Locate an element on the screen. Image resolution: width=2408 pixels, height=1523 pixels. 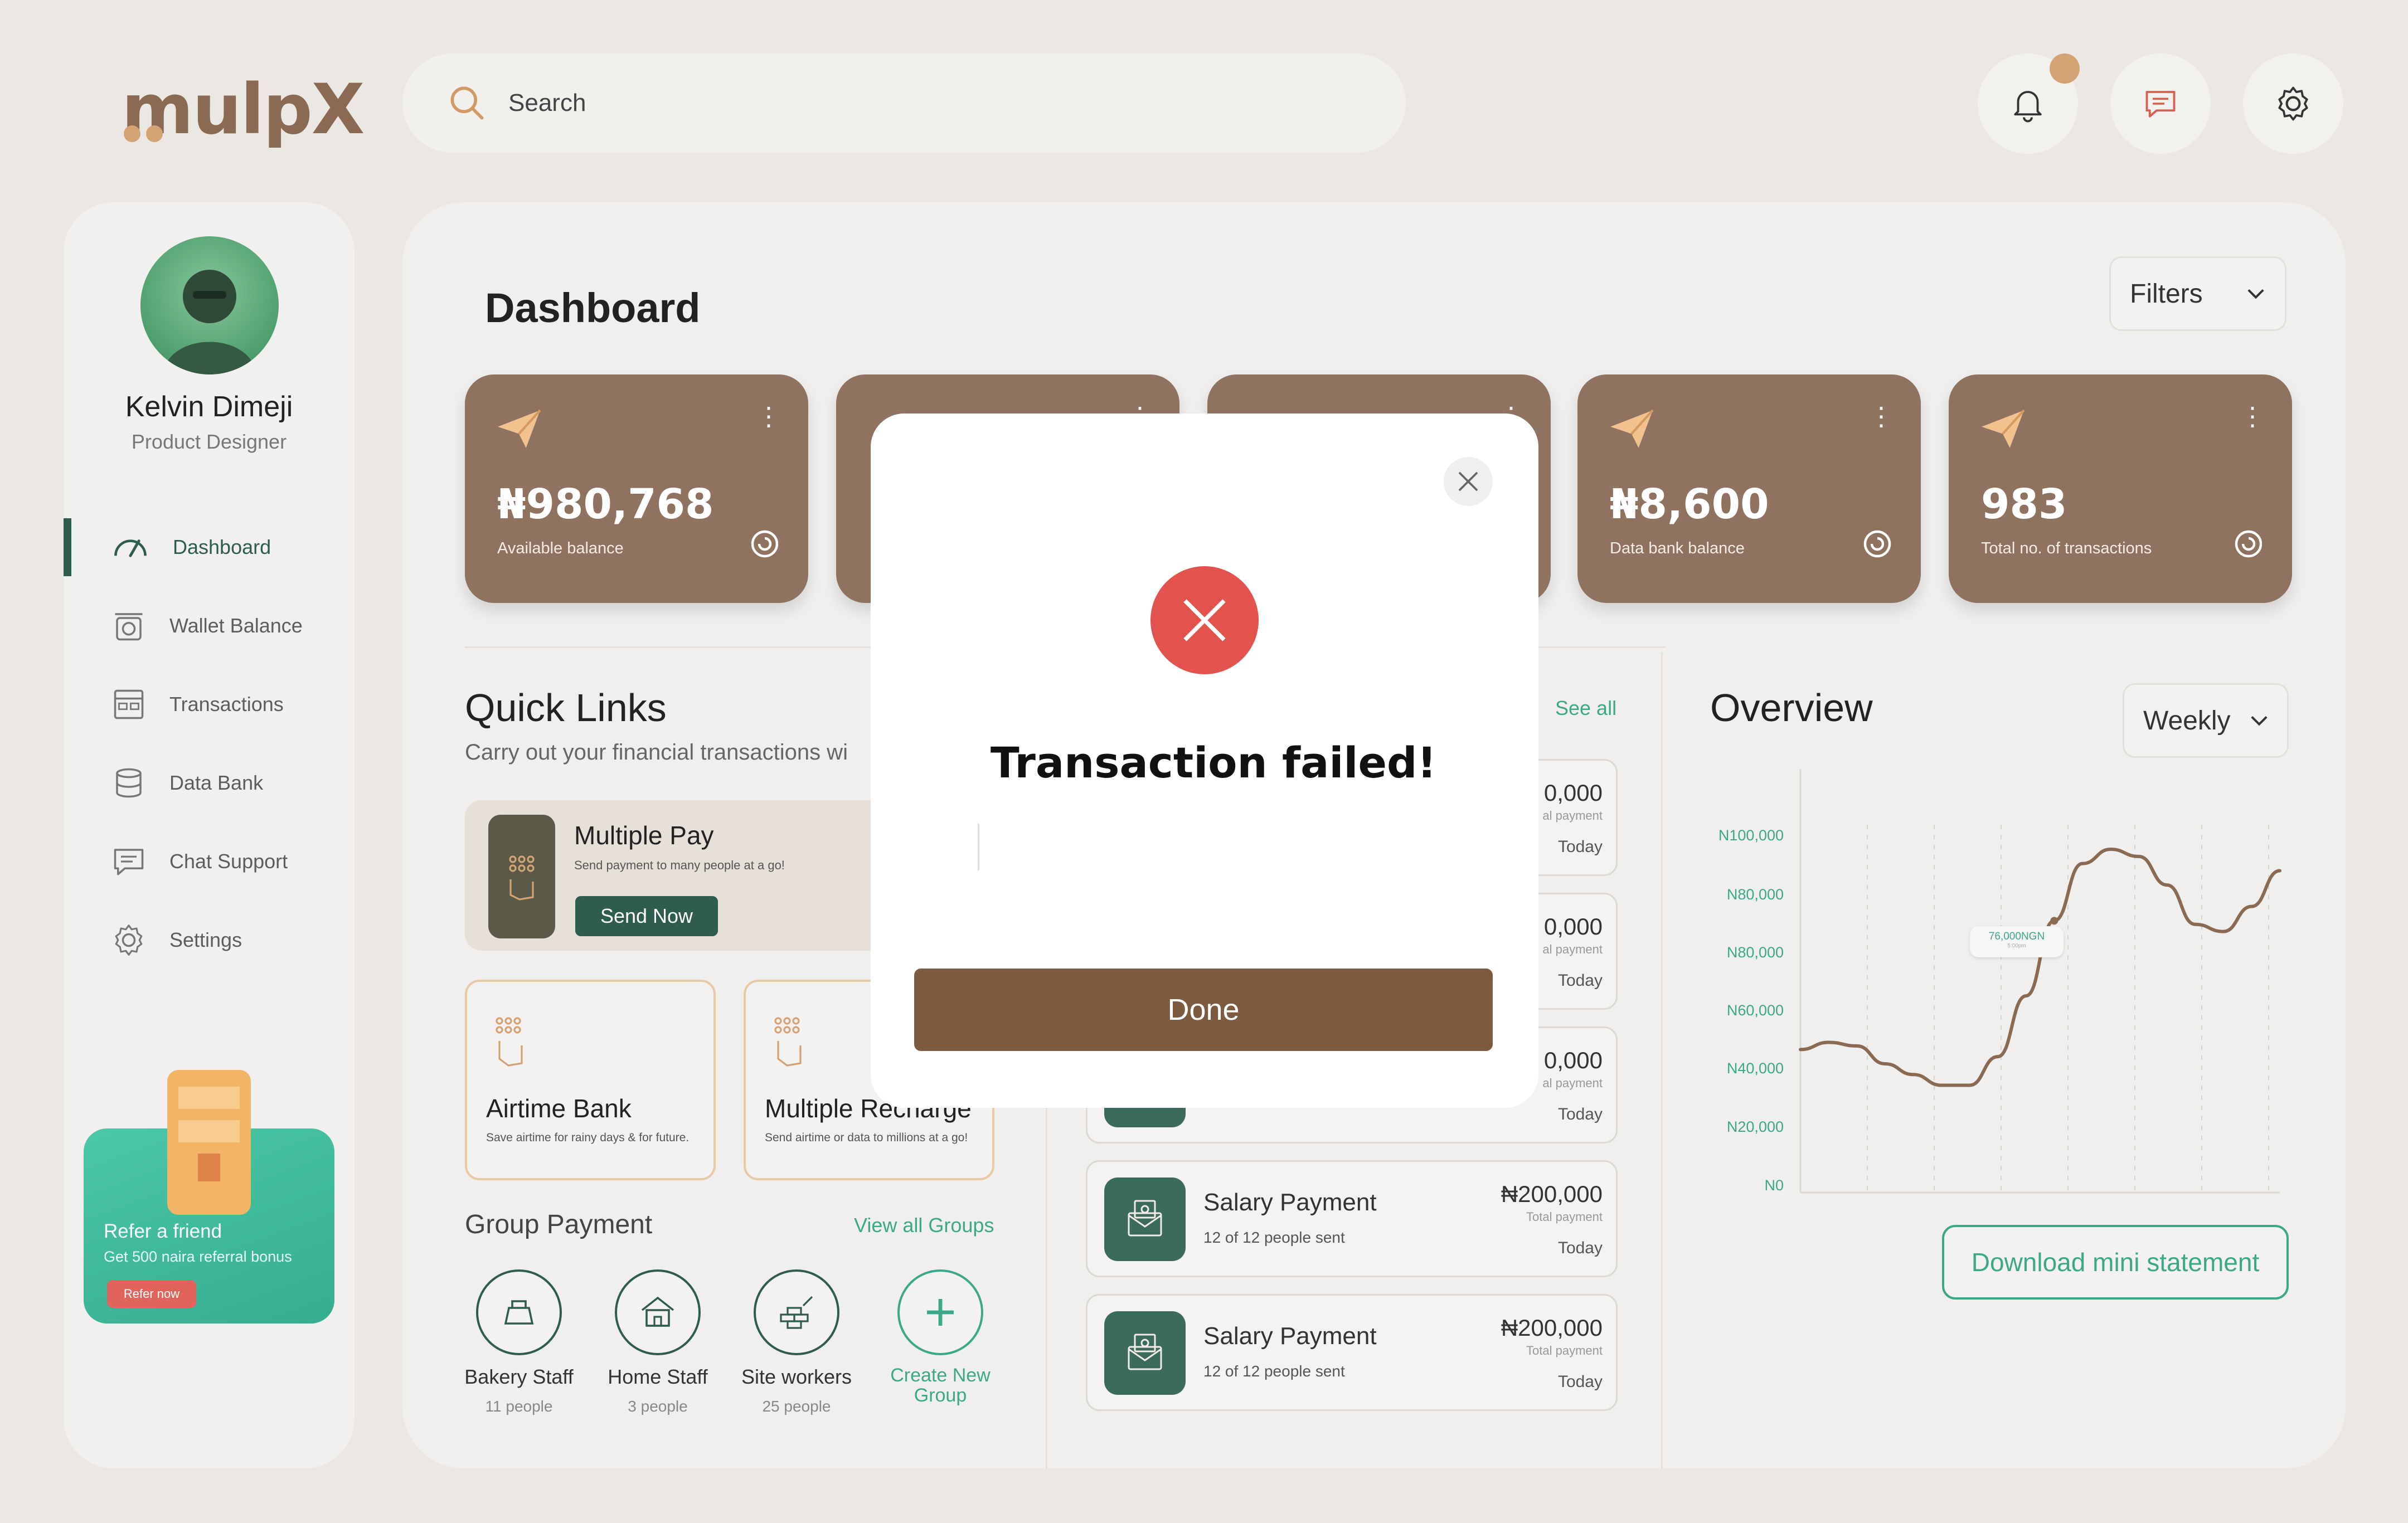
scale-icon is located at coordinates (129, 627).